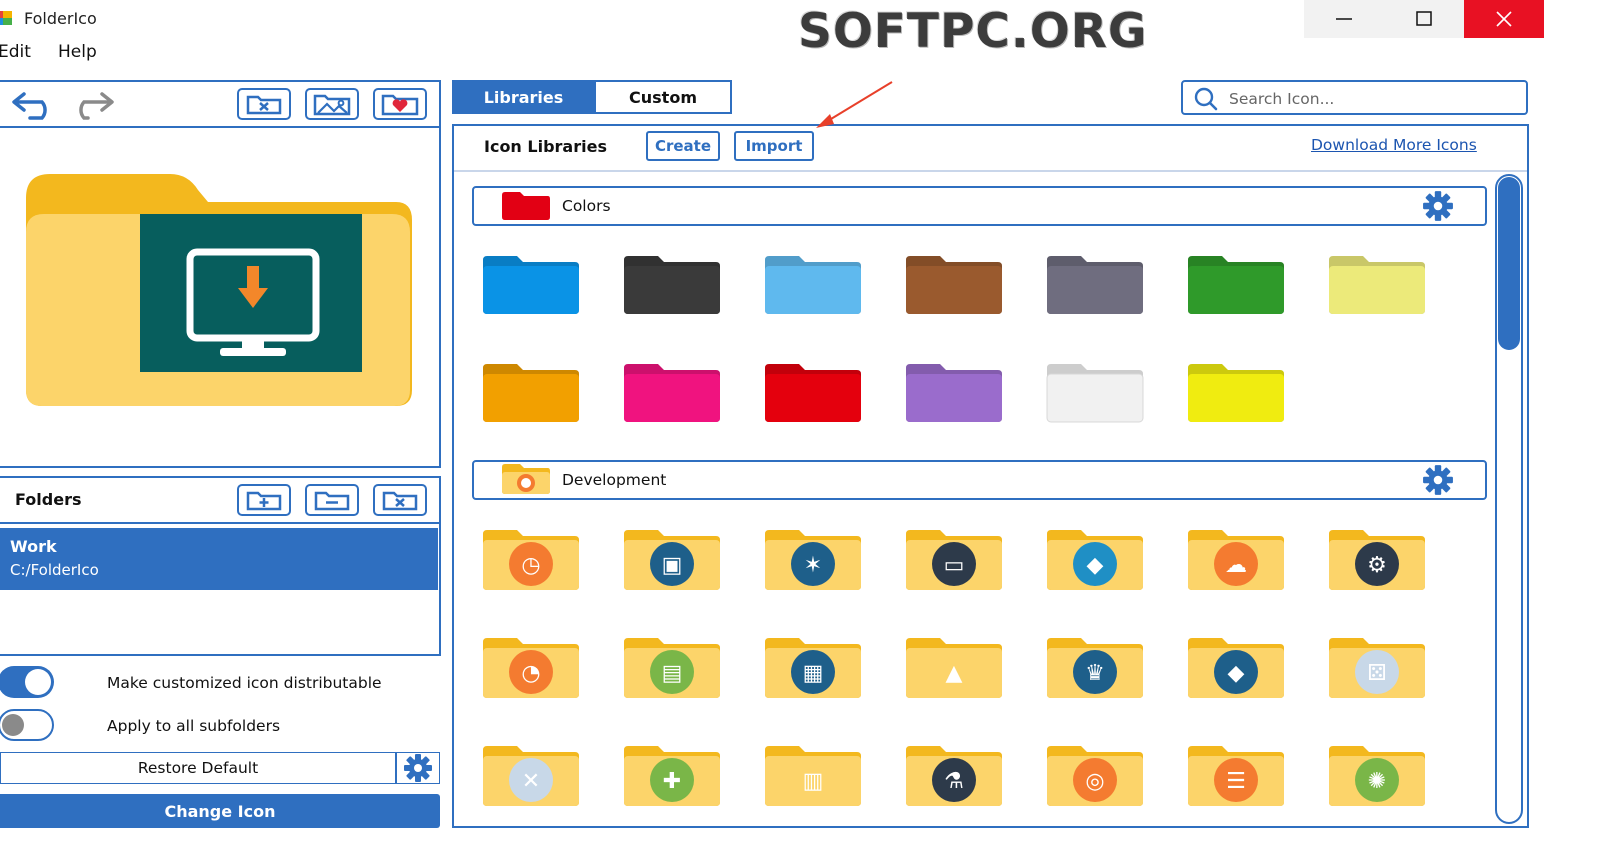 The image size is (1600, 858). Describe the element at coordinates (683, 146) in the screenshot. I see `create-button: Create` at that location.